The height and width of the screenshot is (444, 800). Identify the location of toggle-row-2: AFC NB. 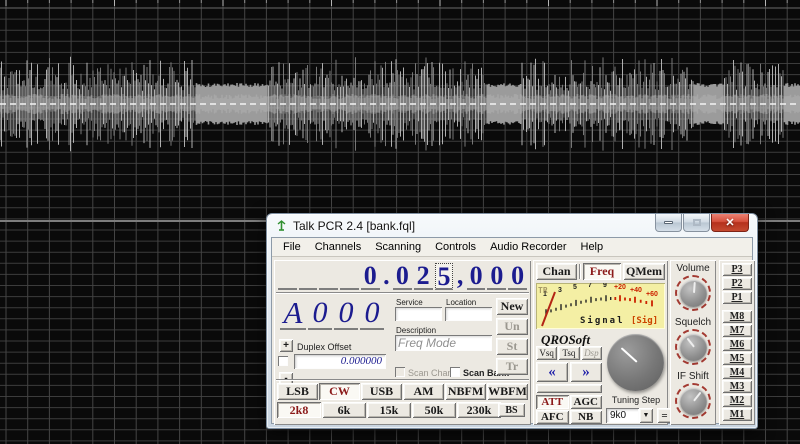
(569, 417).